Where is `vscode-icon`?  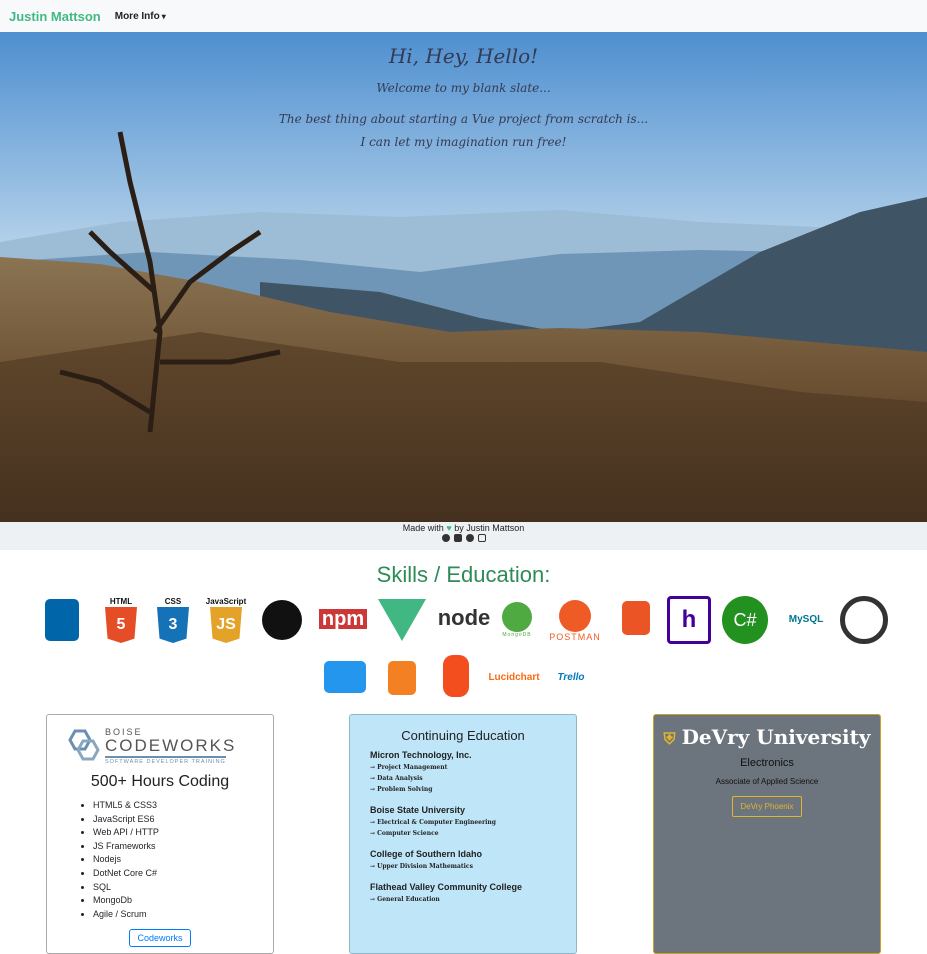 vscode-icon is located at coordinates (62, 620).